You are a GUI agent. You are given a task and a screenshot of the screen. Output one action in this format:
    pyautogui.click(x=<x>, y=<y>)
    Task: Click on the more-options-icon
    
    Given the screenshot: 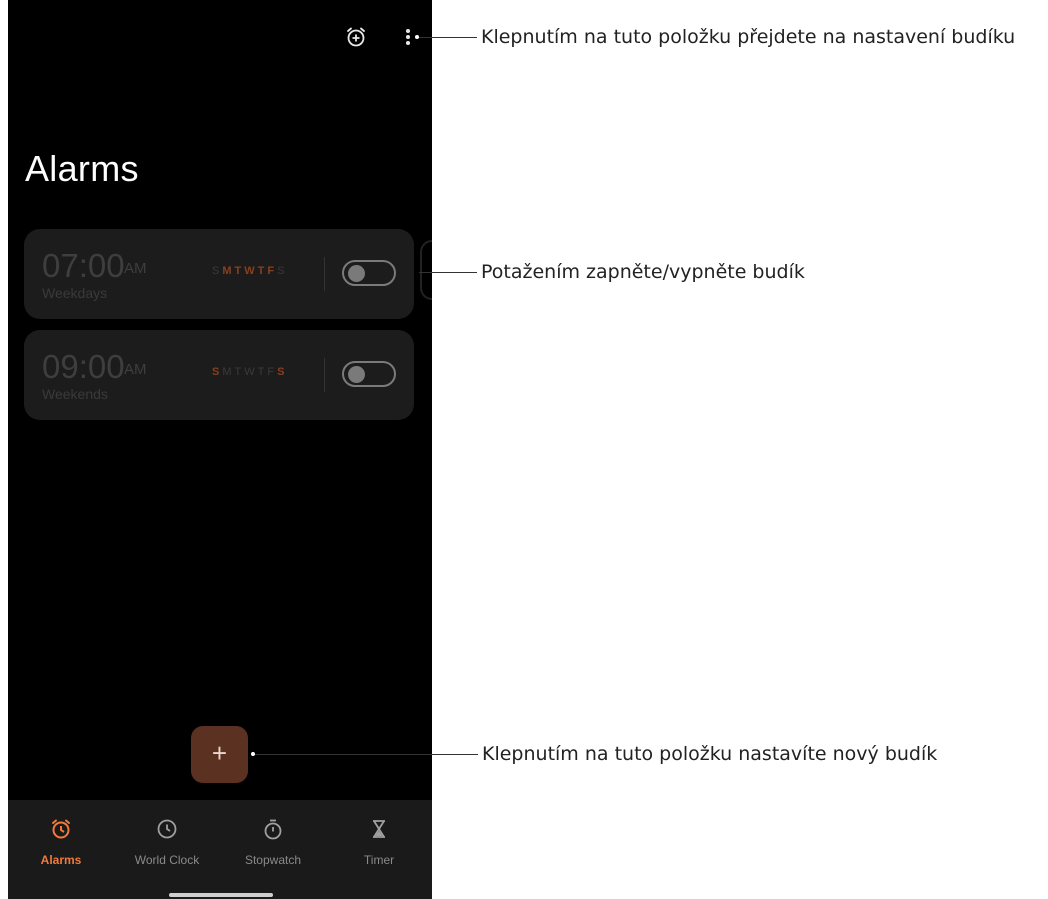 What is the action you would take?
    pyautogui.click(x=408, y=37)
    